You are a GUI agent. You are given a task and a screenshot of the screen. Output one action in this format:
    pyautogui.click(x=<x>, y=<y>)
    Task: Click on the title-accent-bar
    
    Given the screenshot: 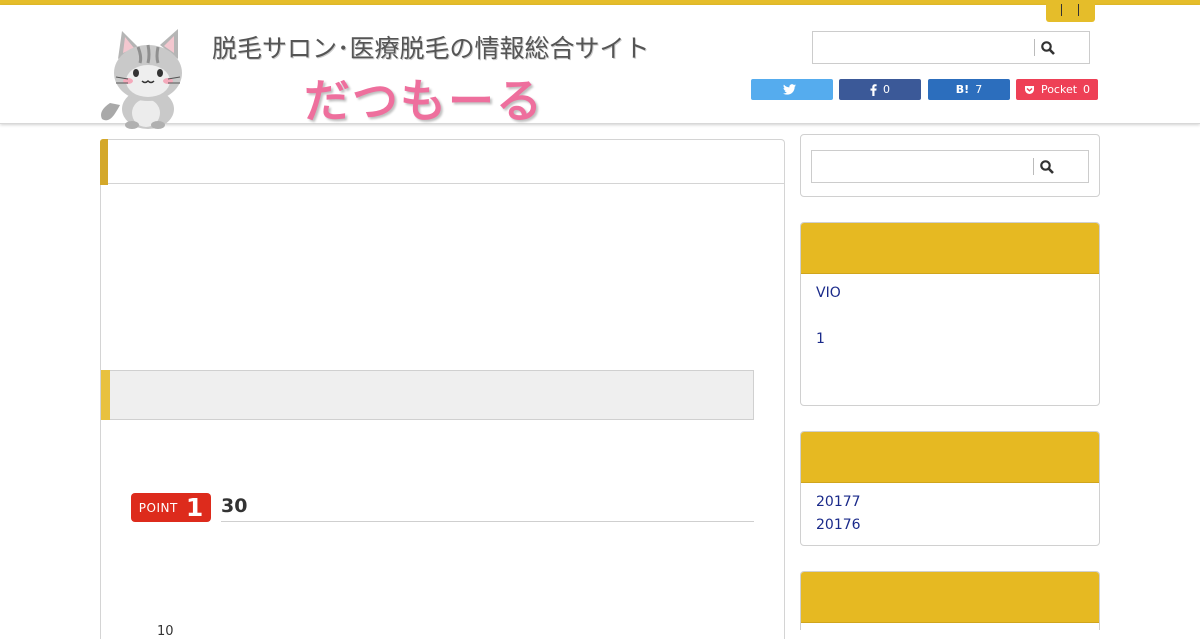 What is the action you would take?
    pyautogui.click(x=104, y=162)
    